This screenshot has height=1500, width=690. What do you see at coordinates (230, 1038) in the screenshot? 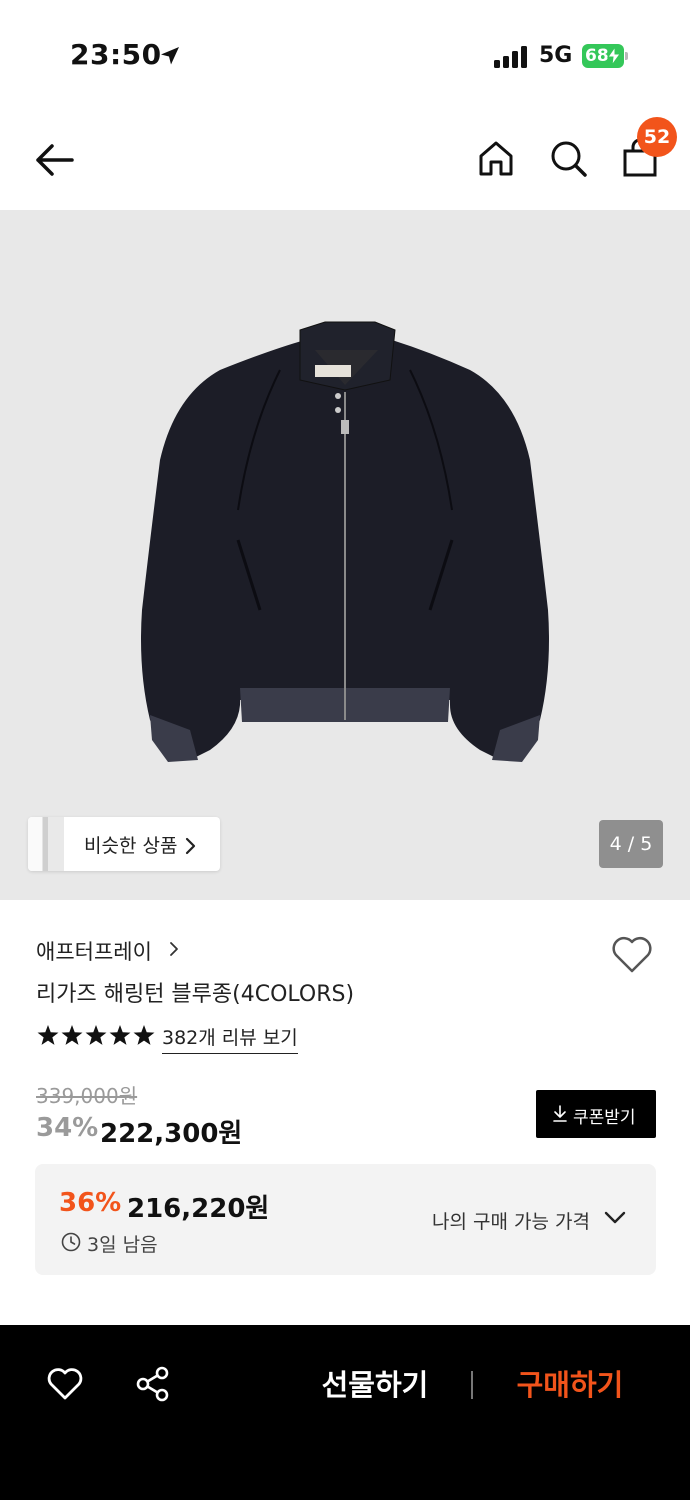
I see `review-link: 382개 리뷰 보기` at bounding box center [230, 1038].